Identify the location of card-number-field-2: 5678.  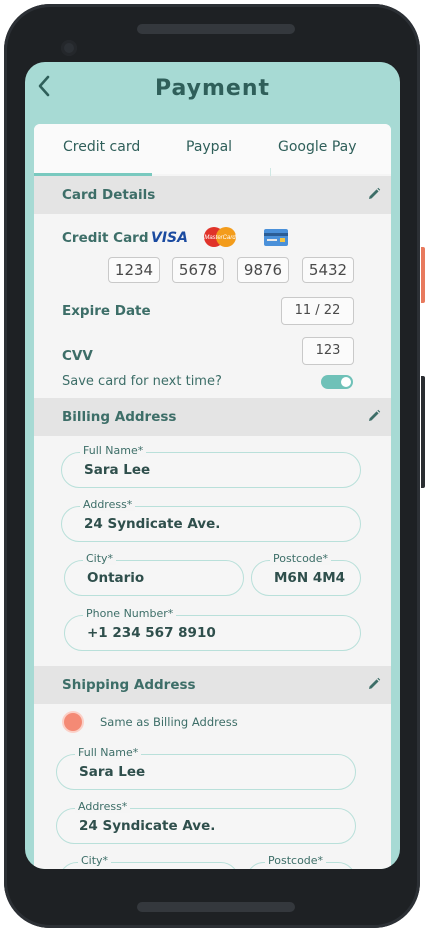
(198, 270).